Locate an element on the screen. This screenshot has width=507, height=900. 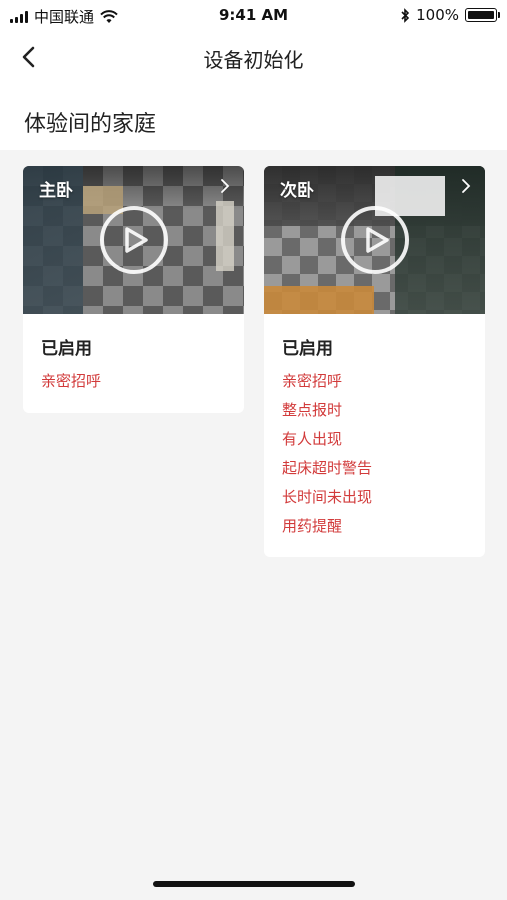
bluetooth-icon is located at coordinates (405, 15).